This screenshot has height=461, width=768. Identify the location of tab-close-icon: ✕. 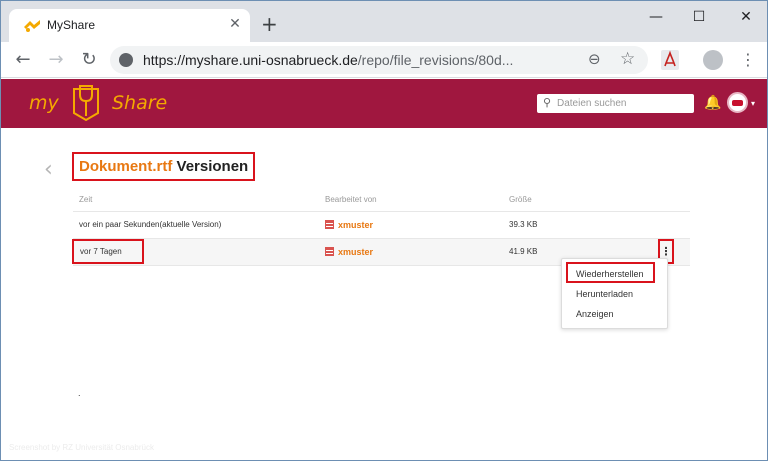
(235, 24).